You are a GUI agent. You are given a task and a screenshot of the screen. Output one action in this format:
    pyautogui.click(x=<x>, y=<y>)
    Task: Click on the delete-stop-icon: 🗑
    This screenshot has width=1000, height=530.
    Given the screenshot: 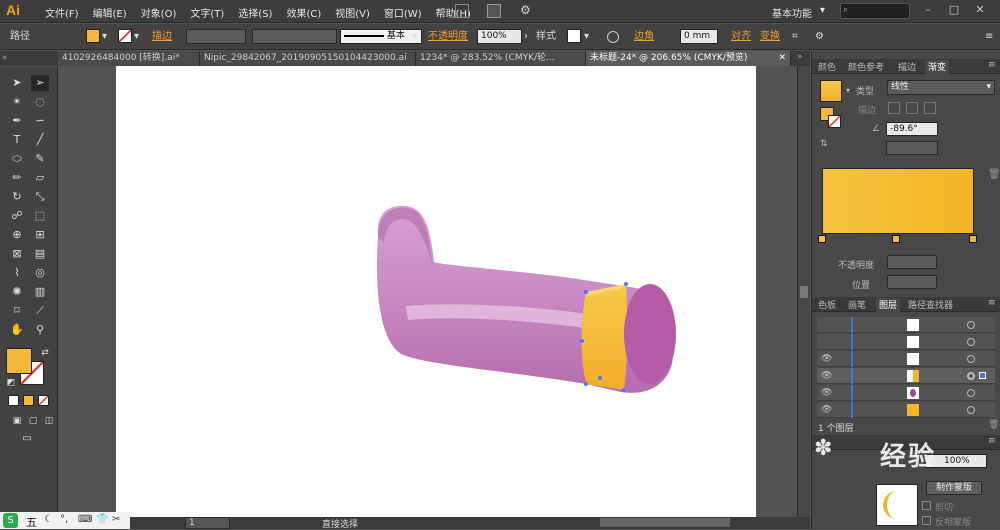 What is the action you would take?
    pyautogui.click(x=994, y=174)
    